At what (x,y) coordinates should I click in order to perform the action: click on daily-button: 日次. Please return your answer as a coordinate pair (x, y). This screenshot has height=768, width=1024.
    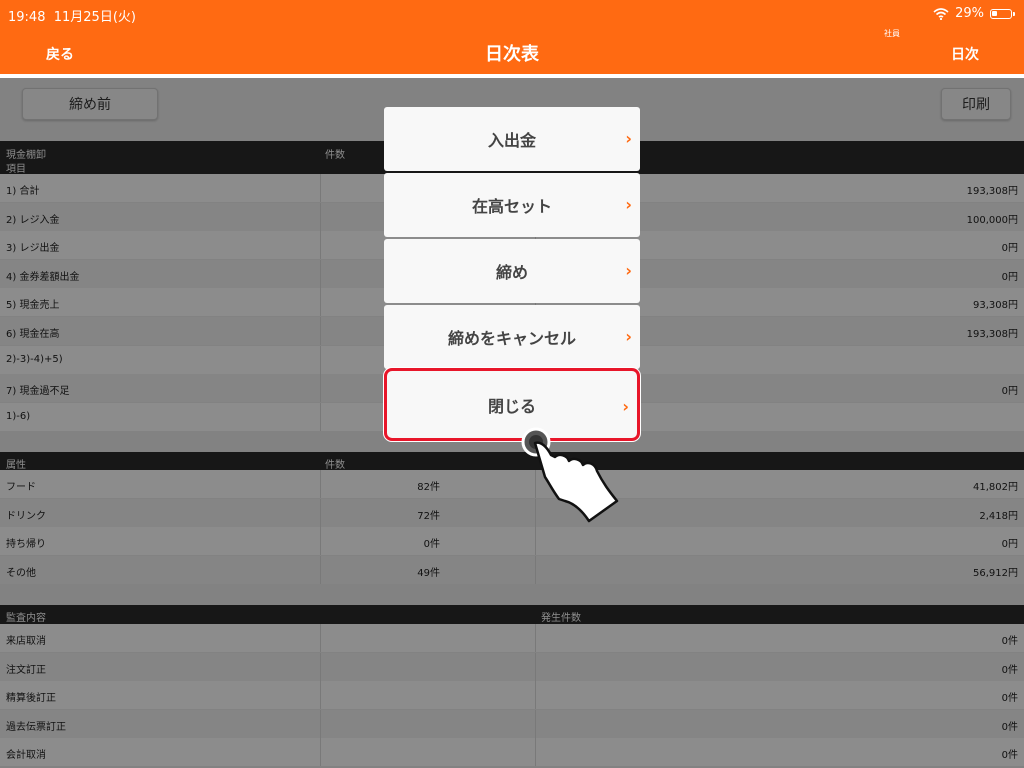
    Looking at the image, I should click on (965, 54).